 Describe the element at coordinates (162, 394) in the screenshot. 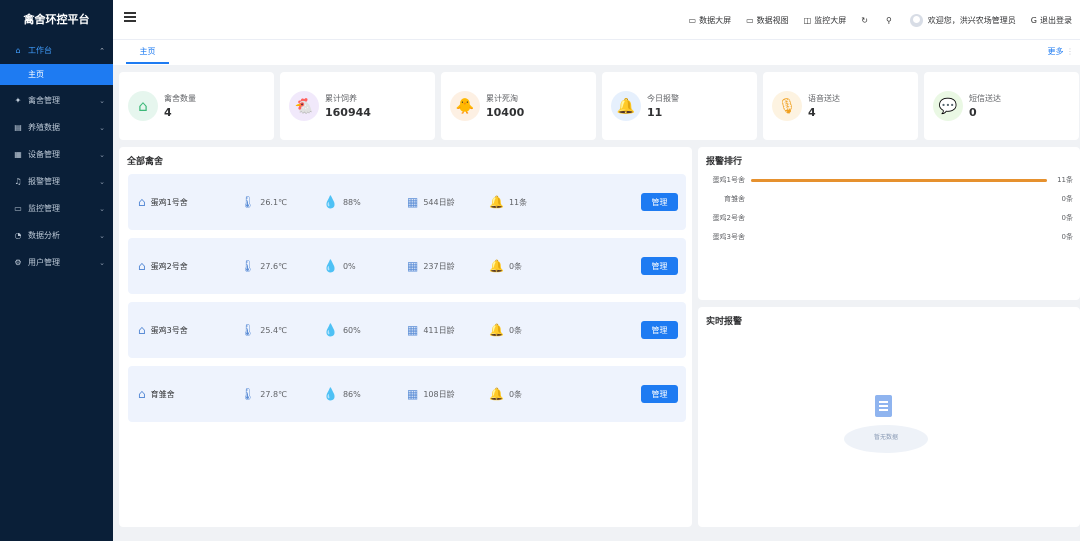

I see `house-name: 育雏舍` at that location.